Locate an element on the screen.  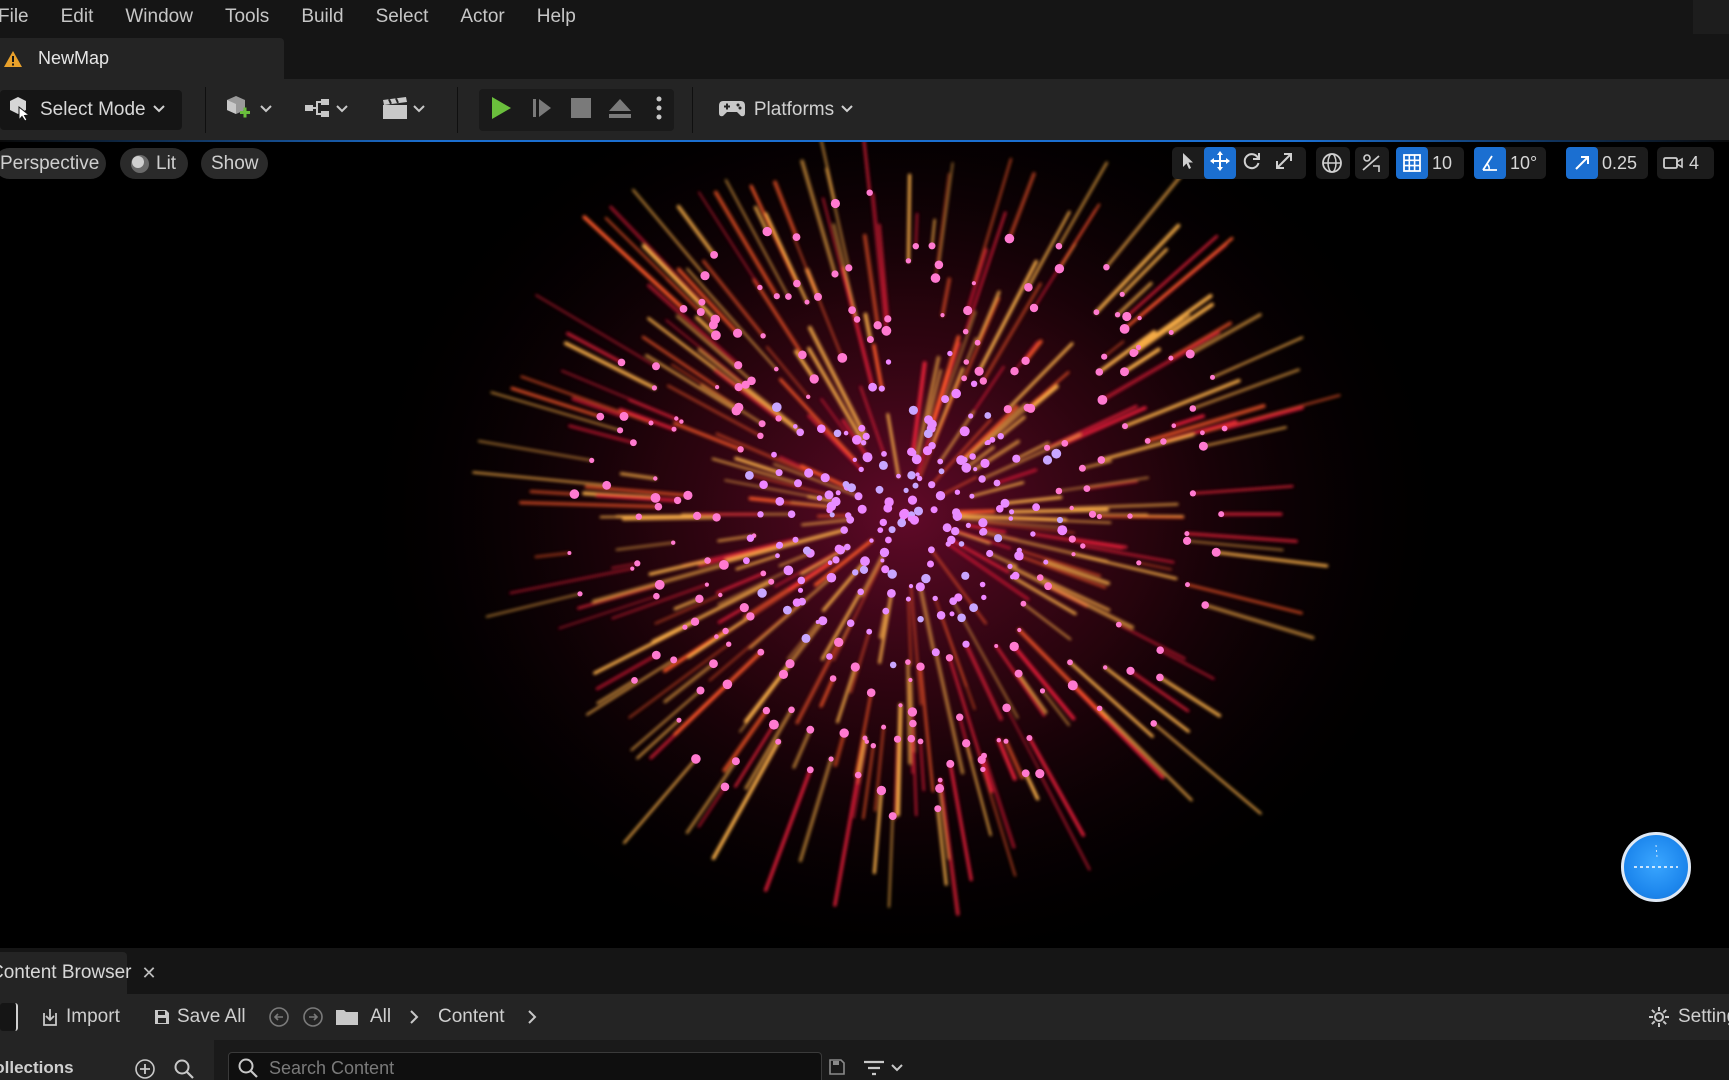
sources-panel-header: Collections is located at coordinates (107, 1060).